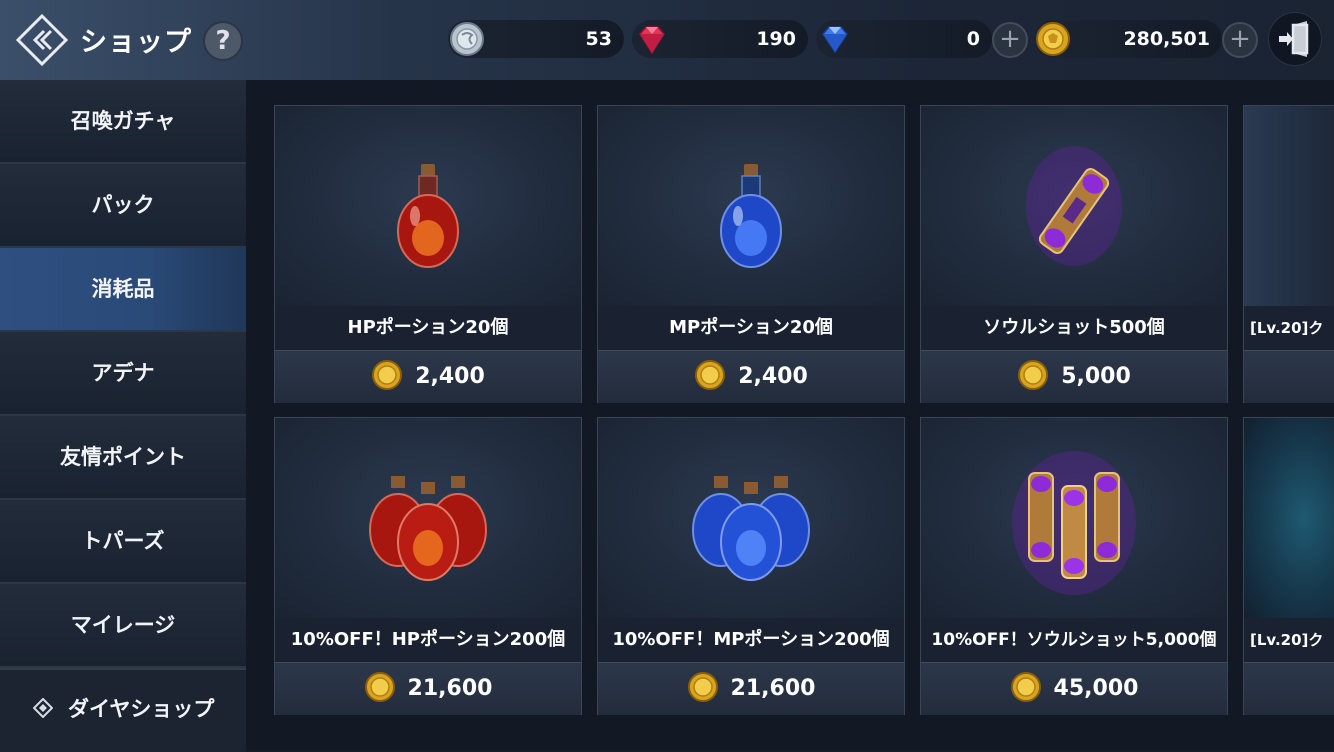 The image size is (1334, 752). What do you see at coordinates (1240, 40) in the screenshot?
I see `add-gold-button: +` at bounding box center [1240, 40].